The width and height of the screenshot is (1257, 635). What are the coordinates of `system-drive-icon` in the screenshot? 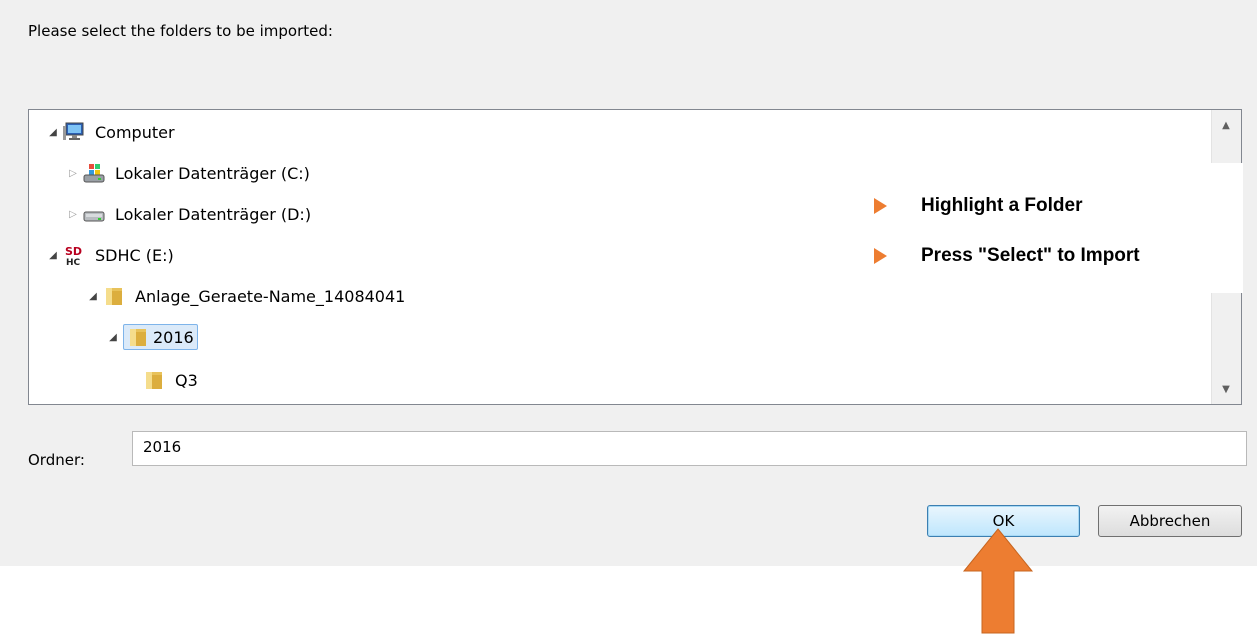 It's located at (94, 173).